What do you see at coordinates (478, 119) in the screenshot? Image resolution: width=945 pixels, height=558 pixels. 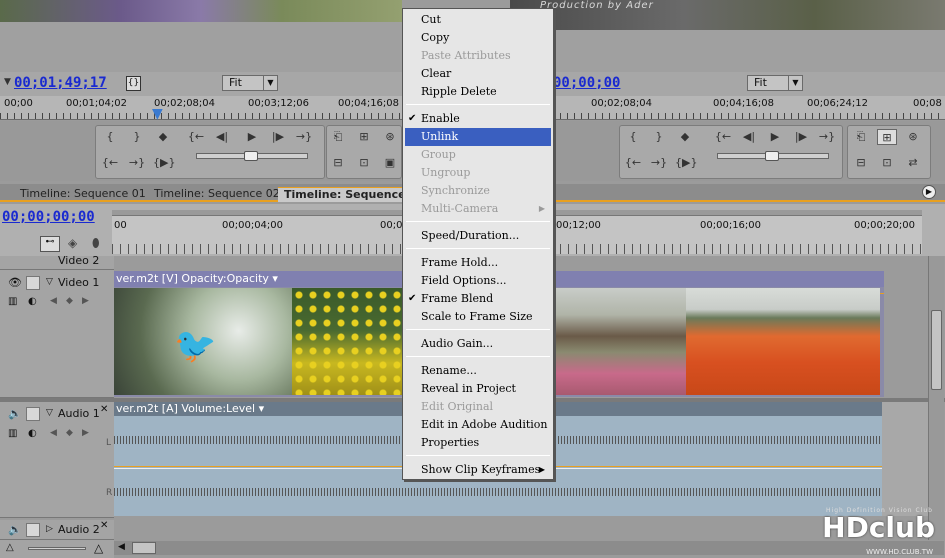 I see `menu-item-enable: ✔ Enable` at bounding box center [478, 119].